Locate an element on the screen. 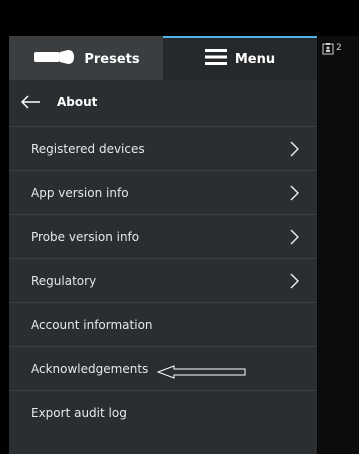 The height and width of the screenshot is (454, 359). tab-presets: Presets is located at coordinates (86, 58).